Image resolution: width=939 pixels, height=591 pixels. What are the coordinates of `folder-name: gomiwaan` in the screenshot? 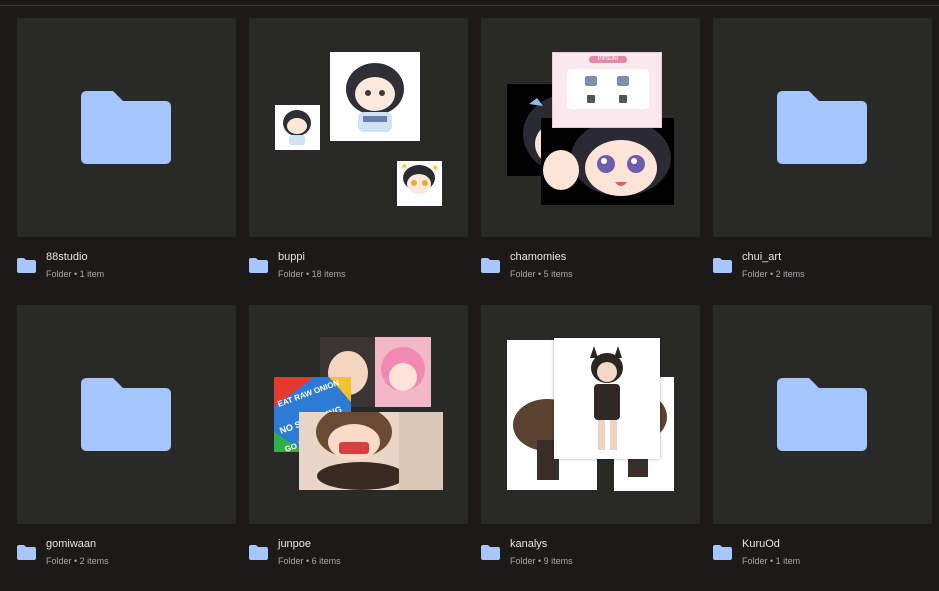 It's located at (71, 544).